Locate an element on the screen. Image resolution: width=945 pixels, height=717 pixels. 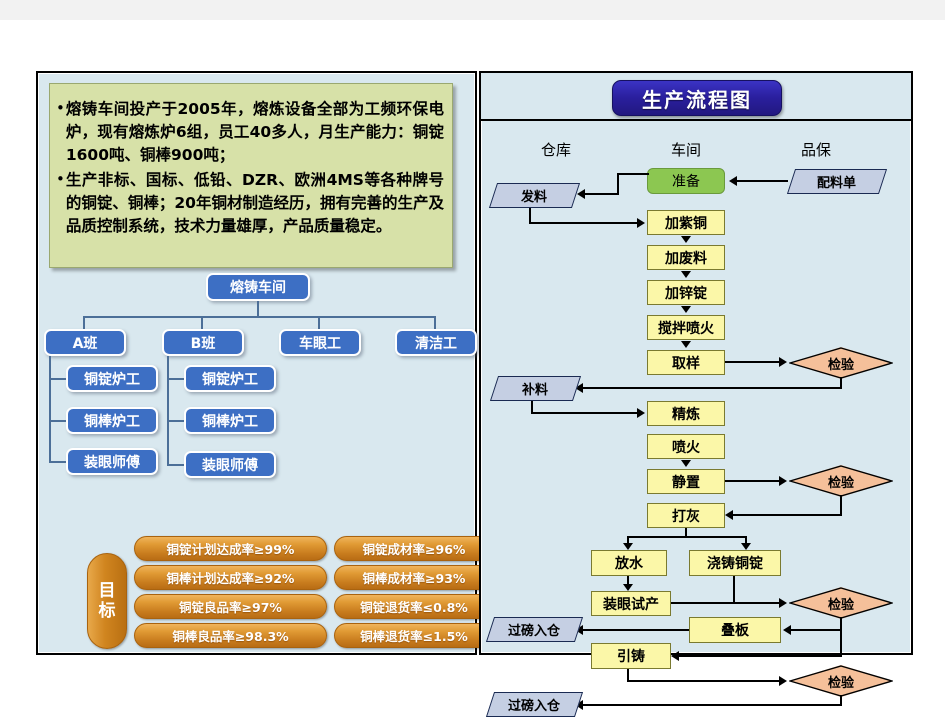
org-connector-drop-a is located at coordinates (84, 323).